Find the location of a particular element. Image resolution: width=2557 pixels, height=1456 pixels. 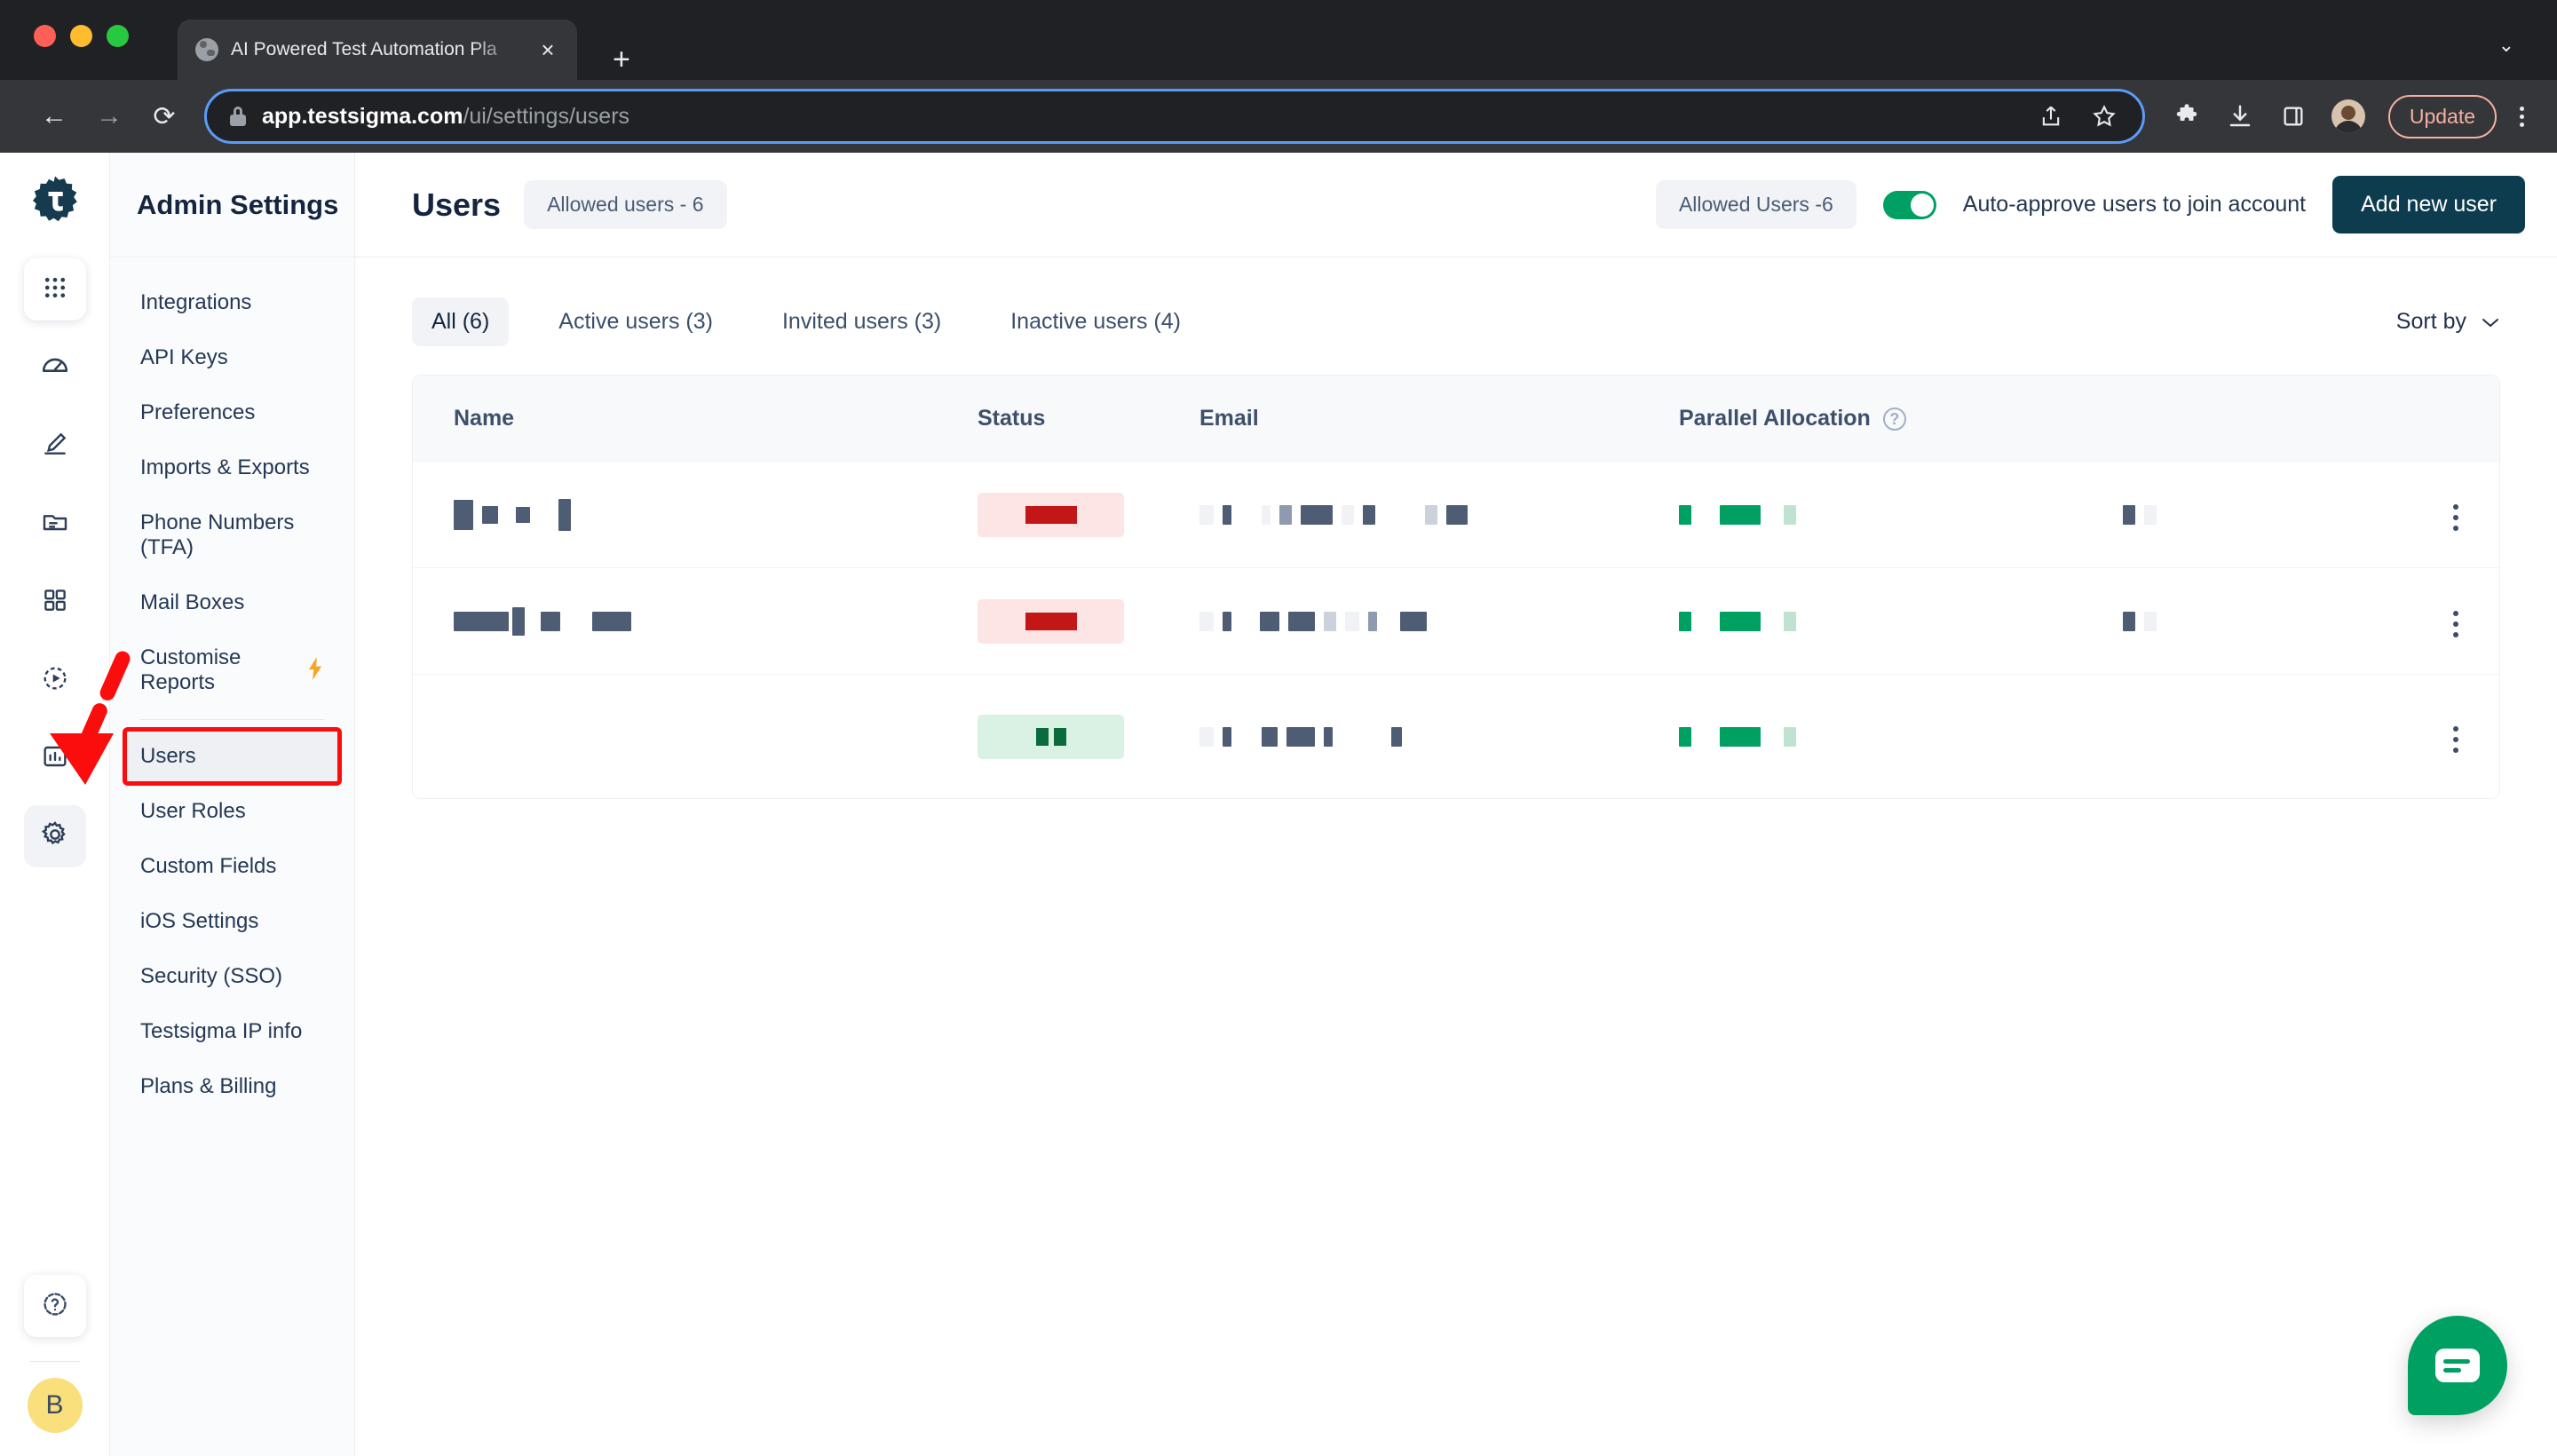

sidebar-item-custom-fields: Custom Fields is located at coordinates (232, 866).